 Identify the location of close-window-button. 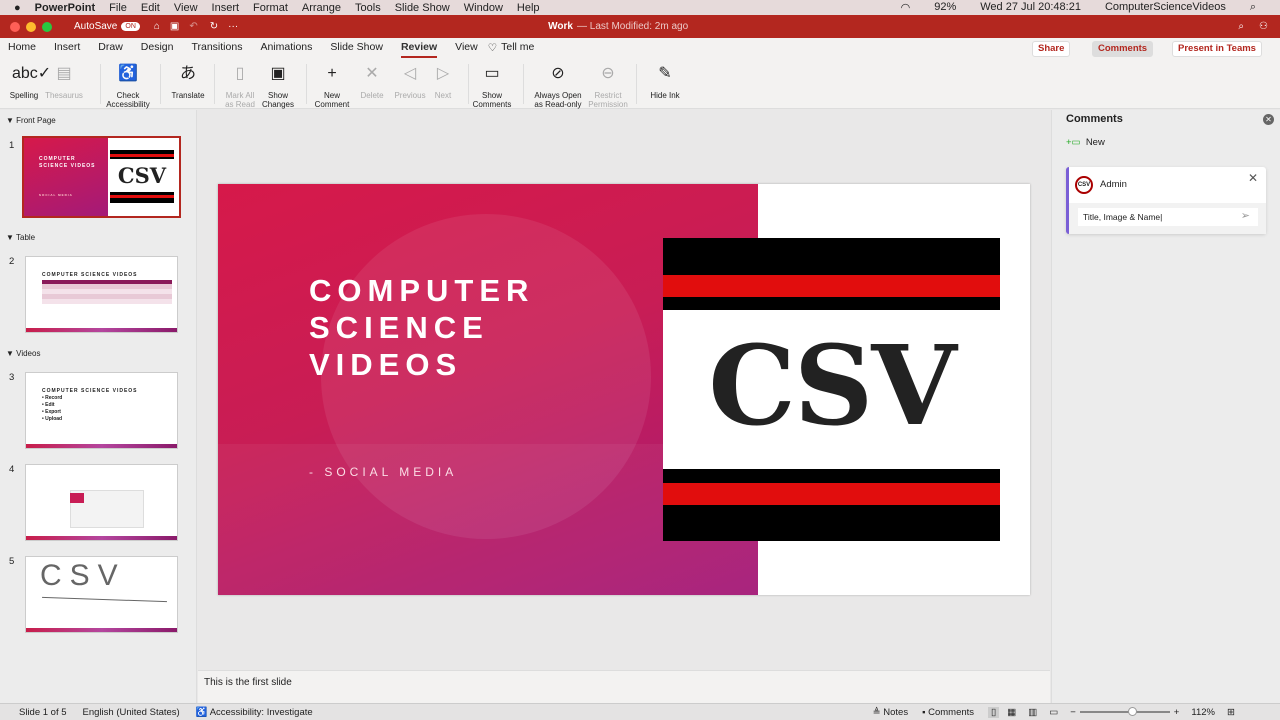
(15, 26).